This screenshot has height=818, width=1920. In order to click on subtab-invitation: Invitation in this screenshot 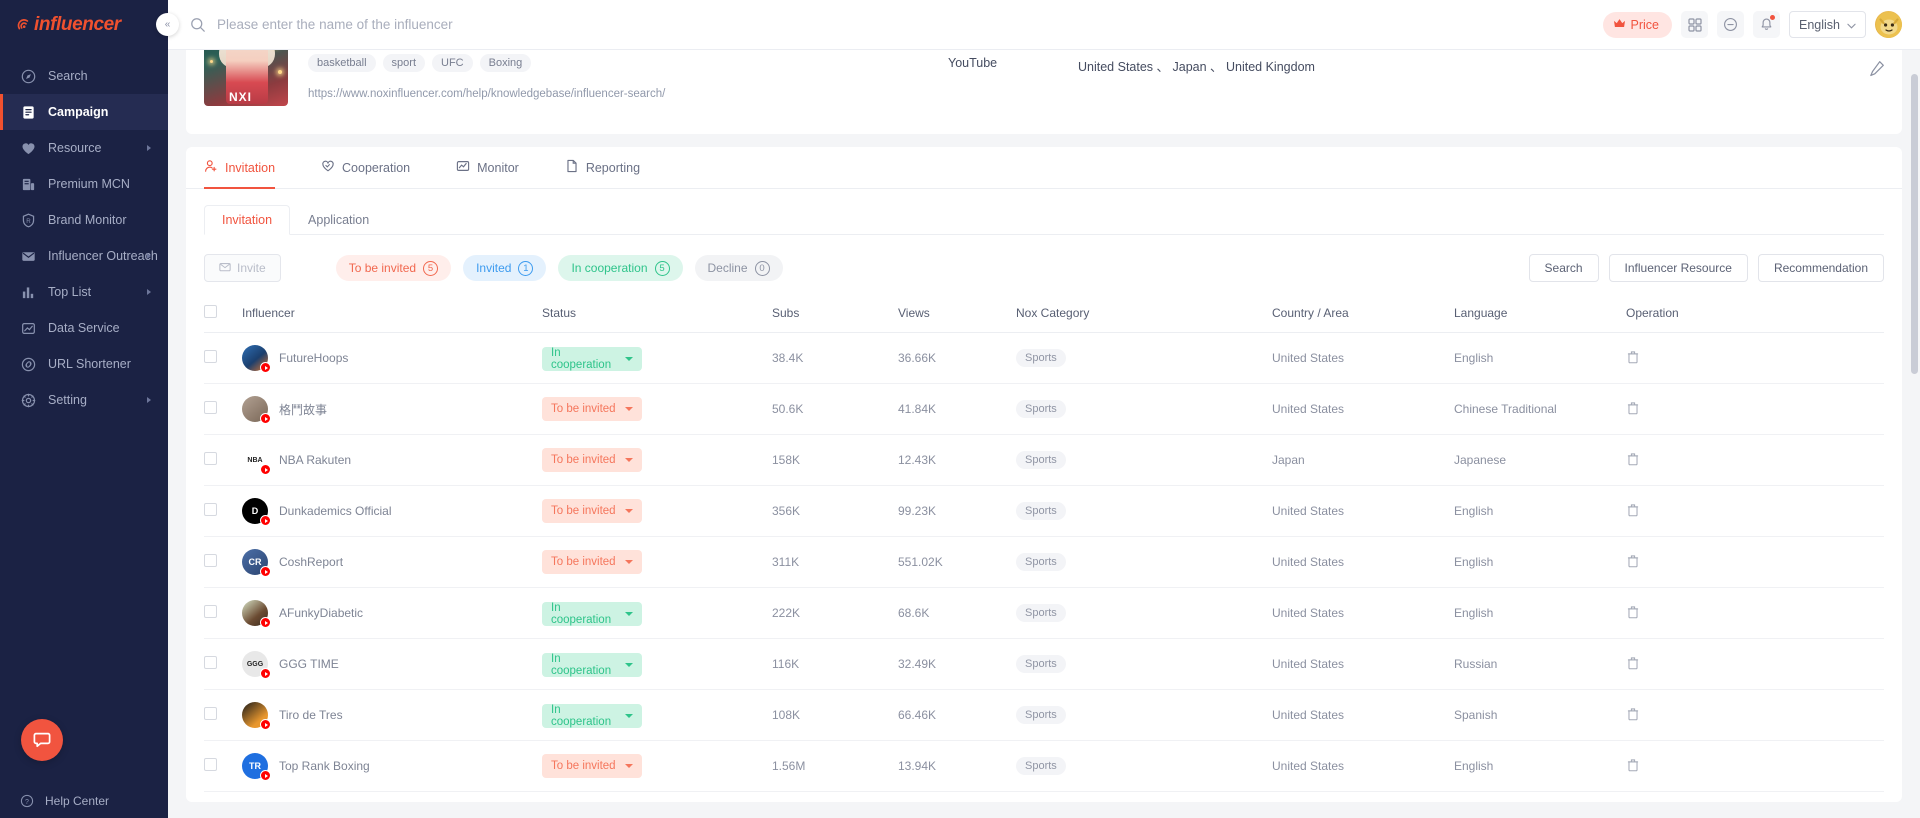, I will do `click(247, 220)`.